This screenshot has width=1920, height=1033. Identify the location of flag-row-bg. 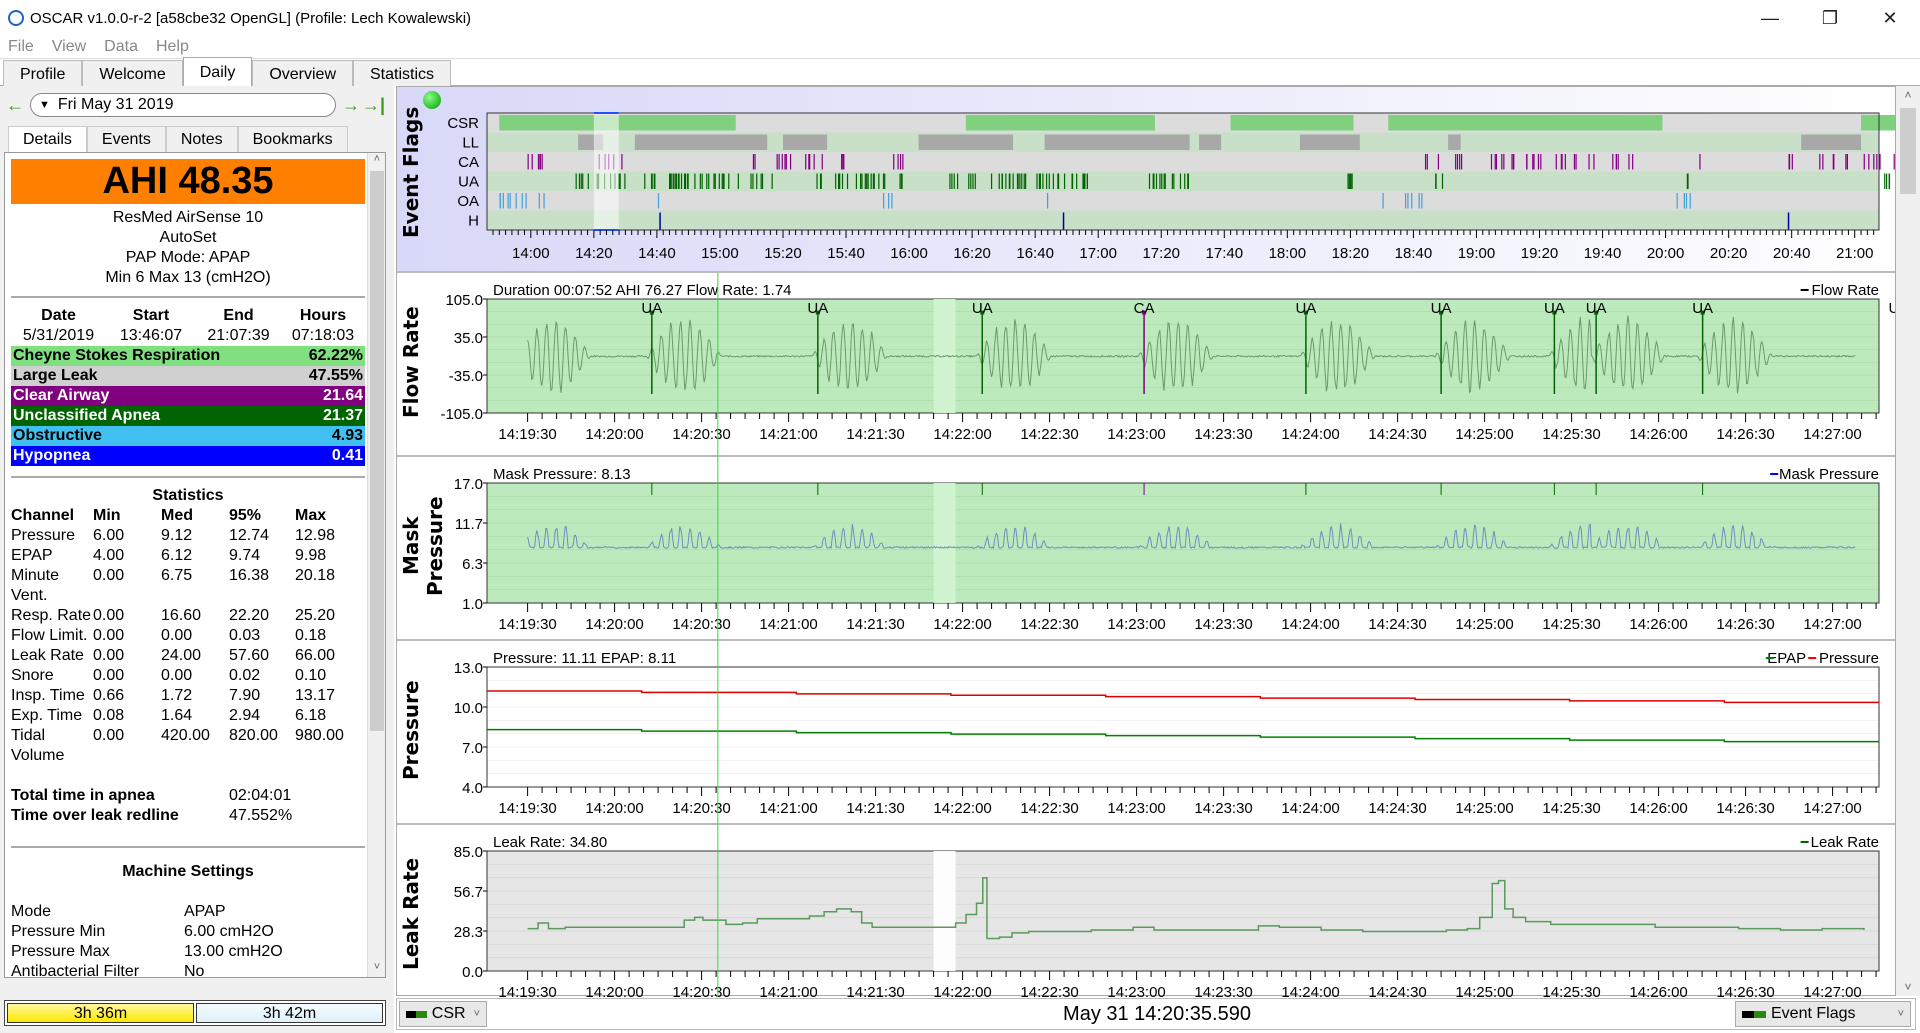
(1183, 220).